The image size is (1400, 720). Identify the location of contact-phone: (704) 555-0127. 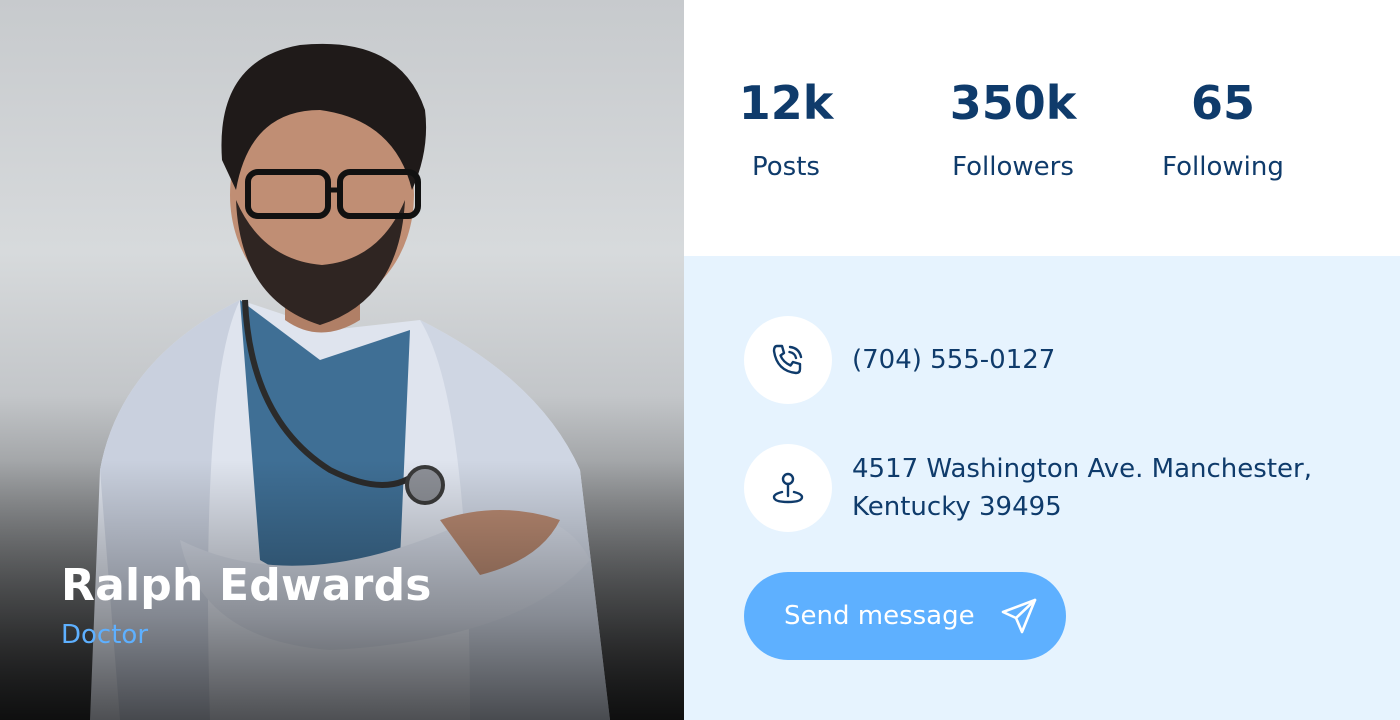
(953, 360).